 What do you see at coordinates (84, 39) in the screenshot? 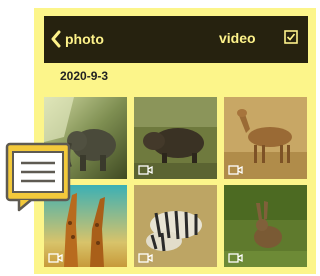
I see `back-label: photo` at bounding box center [84, 39].